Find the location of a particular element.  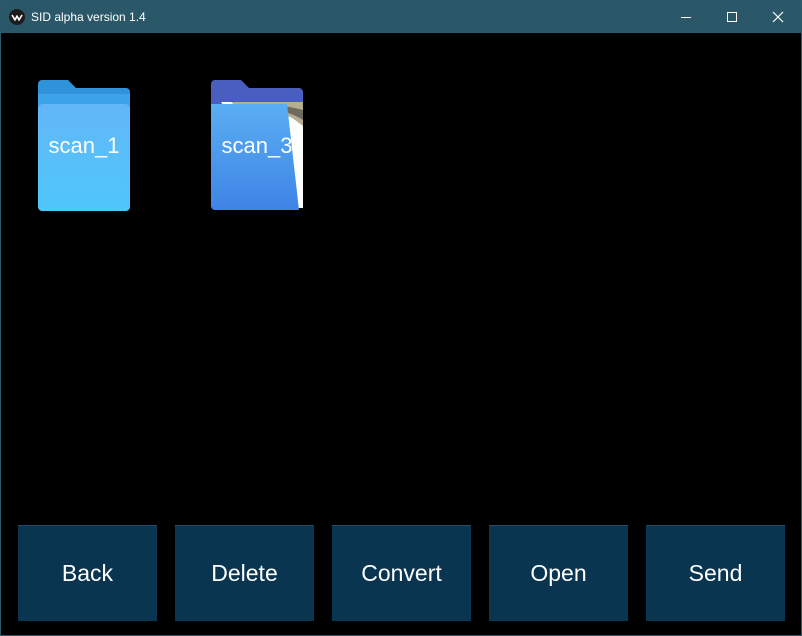

folder-label: scan_3 is located at coordinates (257, 145).